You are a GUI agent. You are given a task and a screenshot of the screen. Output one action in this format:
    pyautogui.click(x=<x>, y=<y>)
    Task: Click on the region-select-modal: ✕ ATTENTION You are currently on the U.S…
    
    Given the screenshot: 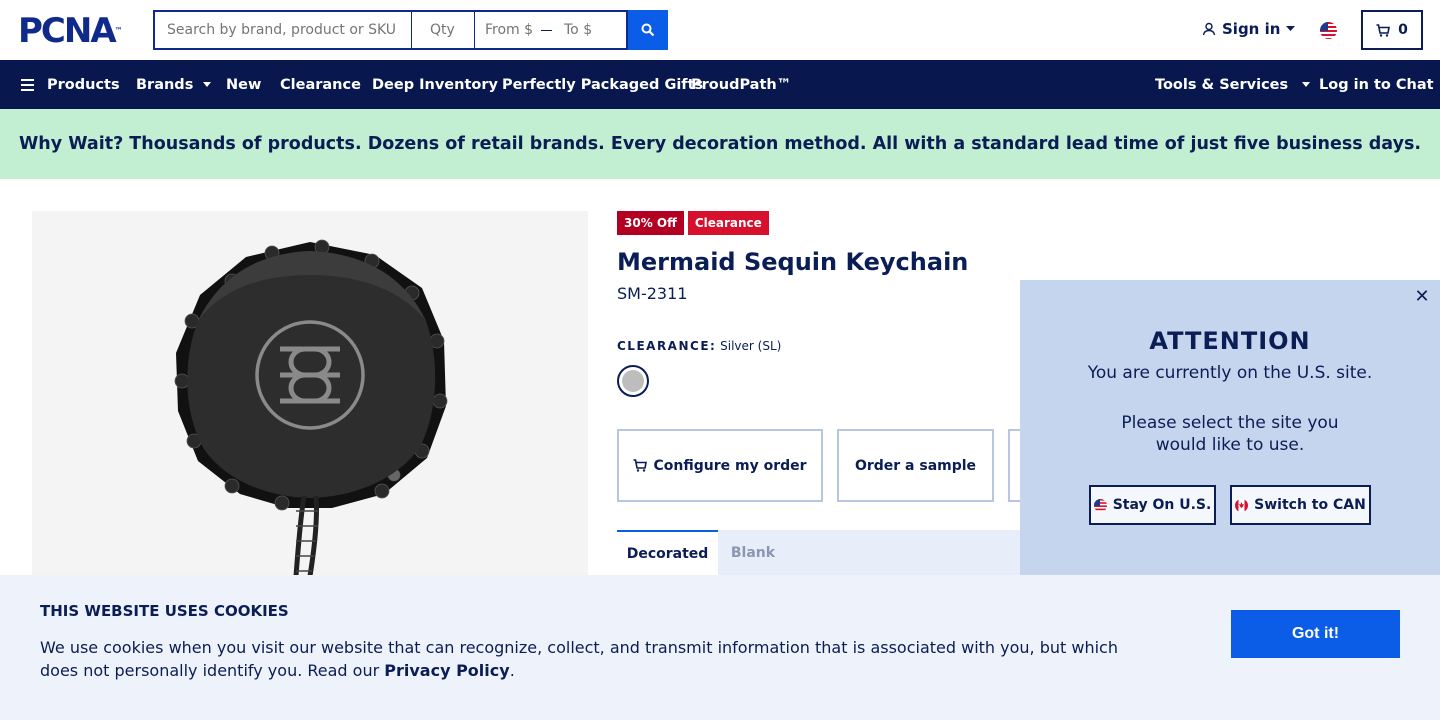 What is the action you would take?
    pyautogui.click(x=1230, y=427)
    